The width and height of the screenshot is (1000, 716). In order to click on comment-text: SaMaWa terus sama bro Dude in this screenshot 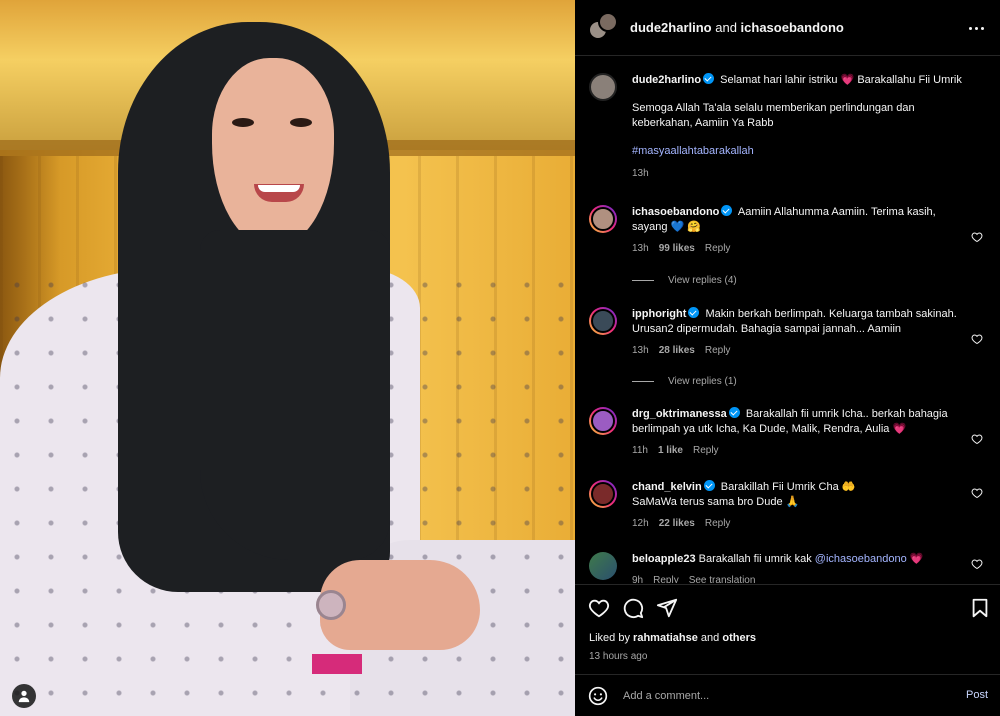, I will do `click(707, 502)`.